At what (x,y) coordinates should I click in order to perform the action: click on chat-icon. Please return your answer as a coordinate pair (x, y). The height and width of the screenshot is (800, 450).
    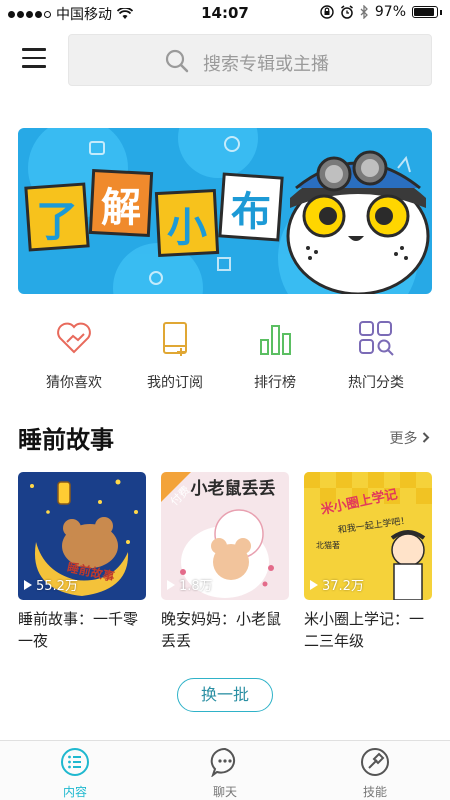
    Looking at the image, I should click on (223, 762).